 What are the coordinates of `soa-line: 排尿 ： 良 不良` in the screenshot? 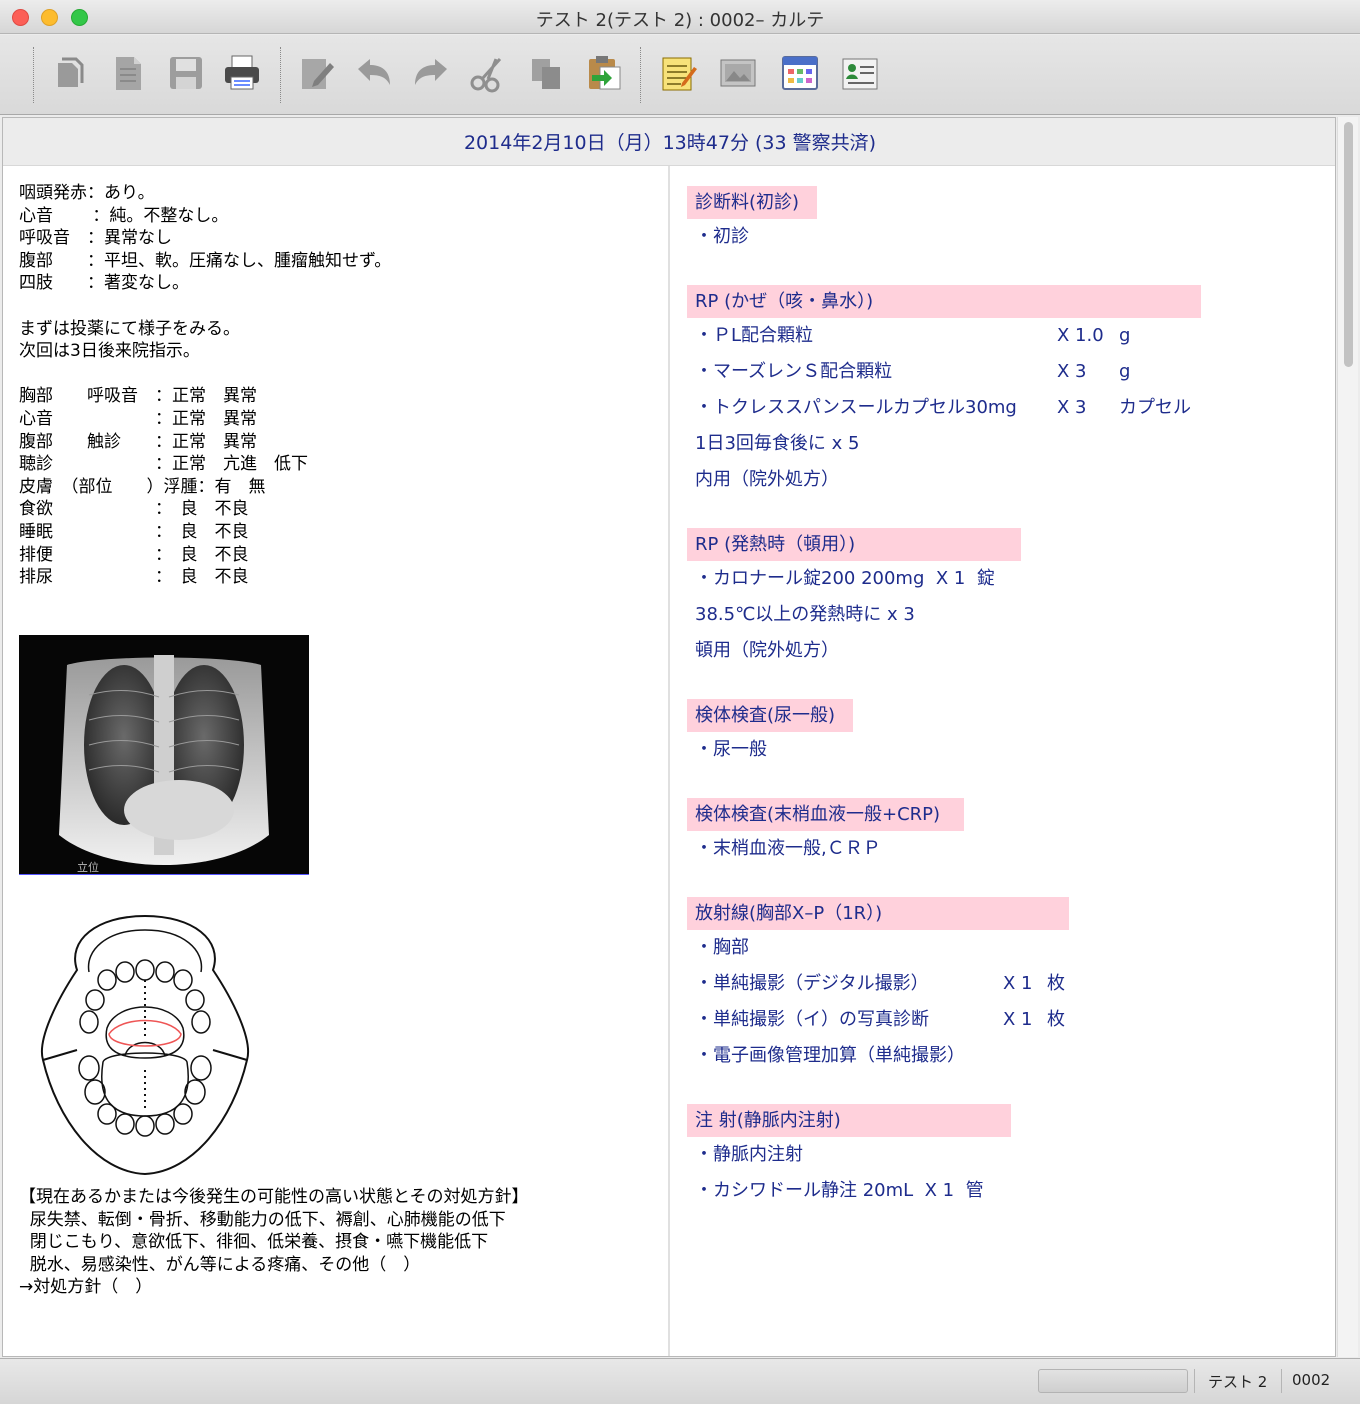 It's located at (134, 577).